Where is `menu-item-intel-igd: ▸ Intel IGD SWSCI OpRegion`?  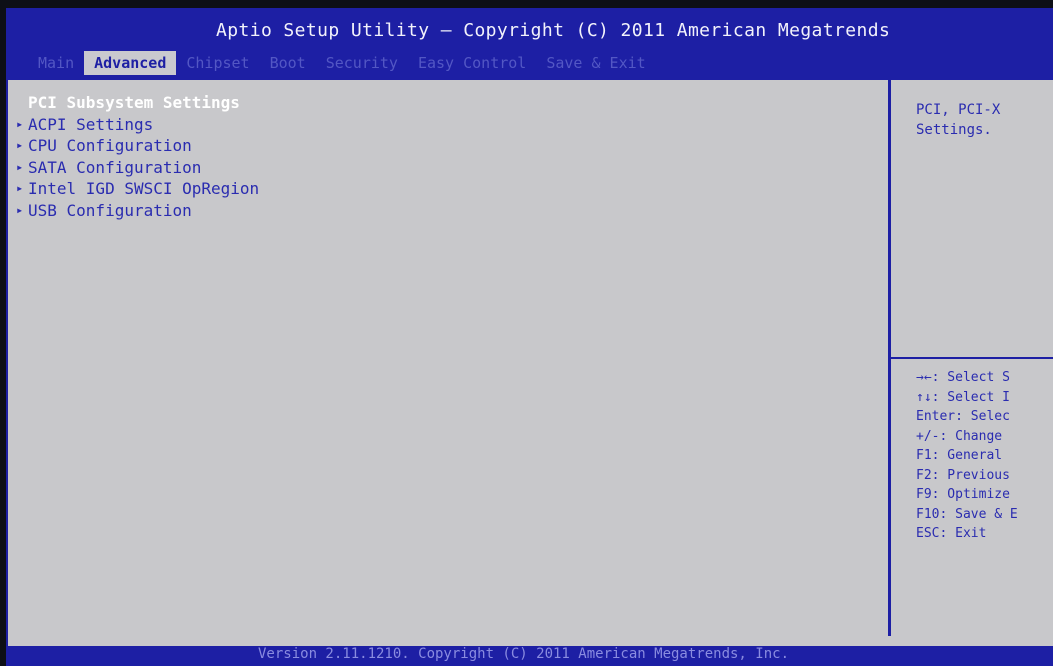
menu-item-intel-igd: ▸ Intel IGD SWSCI OpRegion is located at coordinates (138, 189).